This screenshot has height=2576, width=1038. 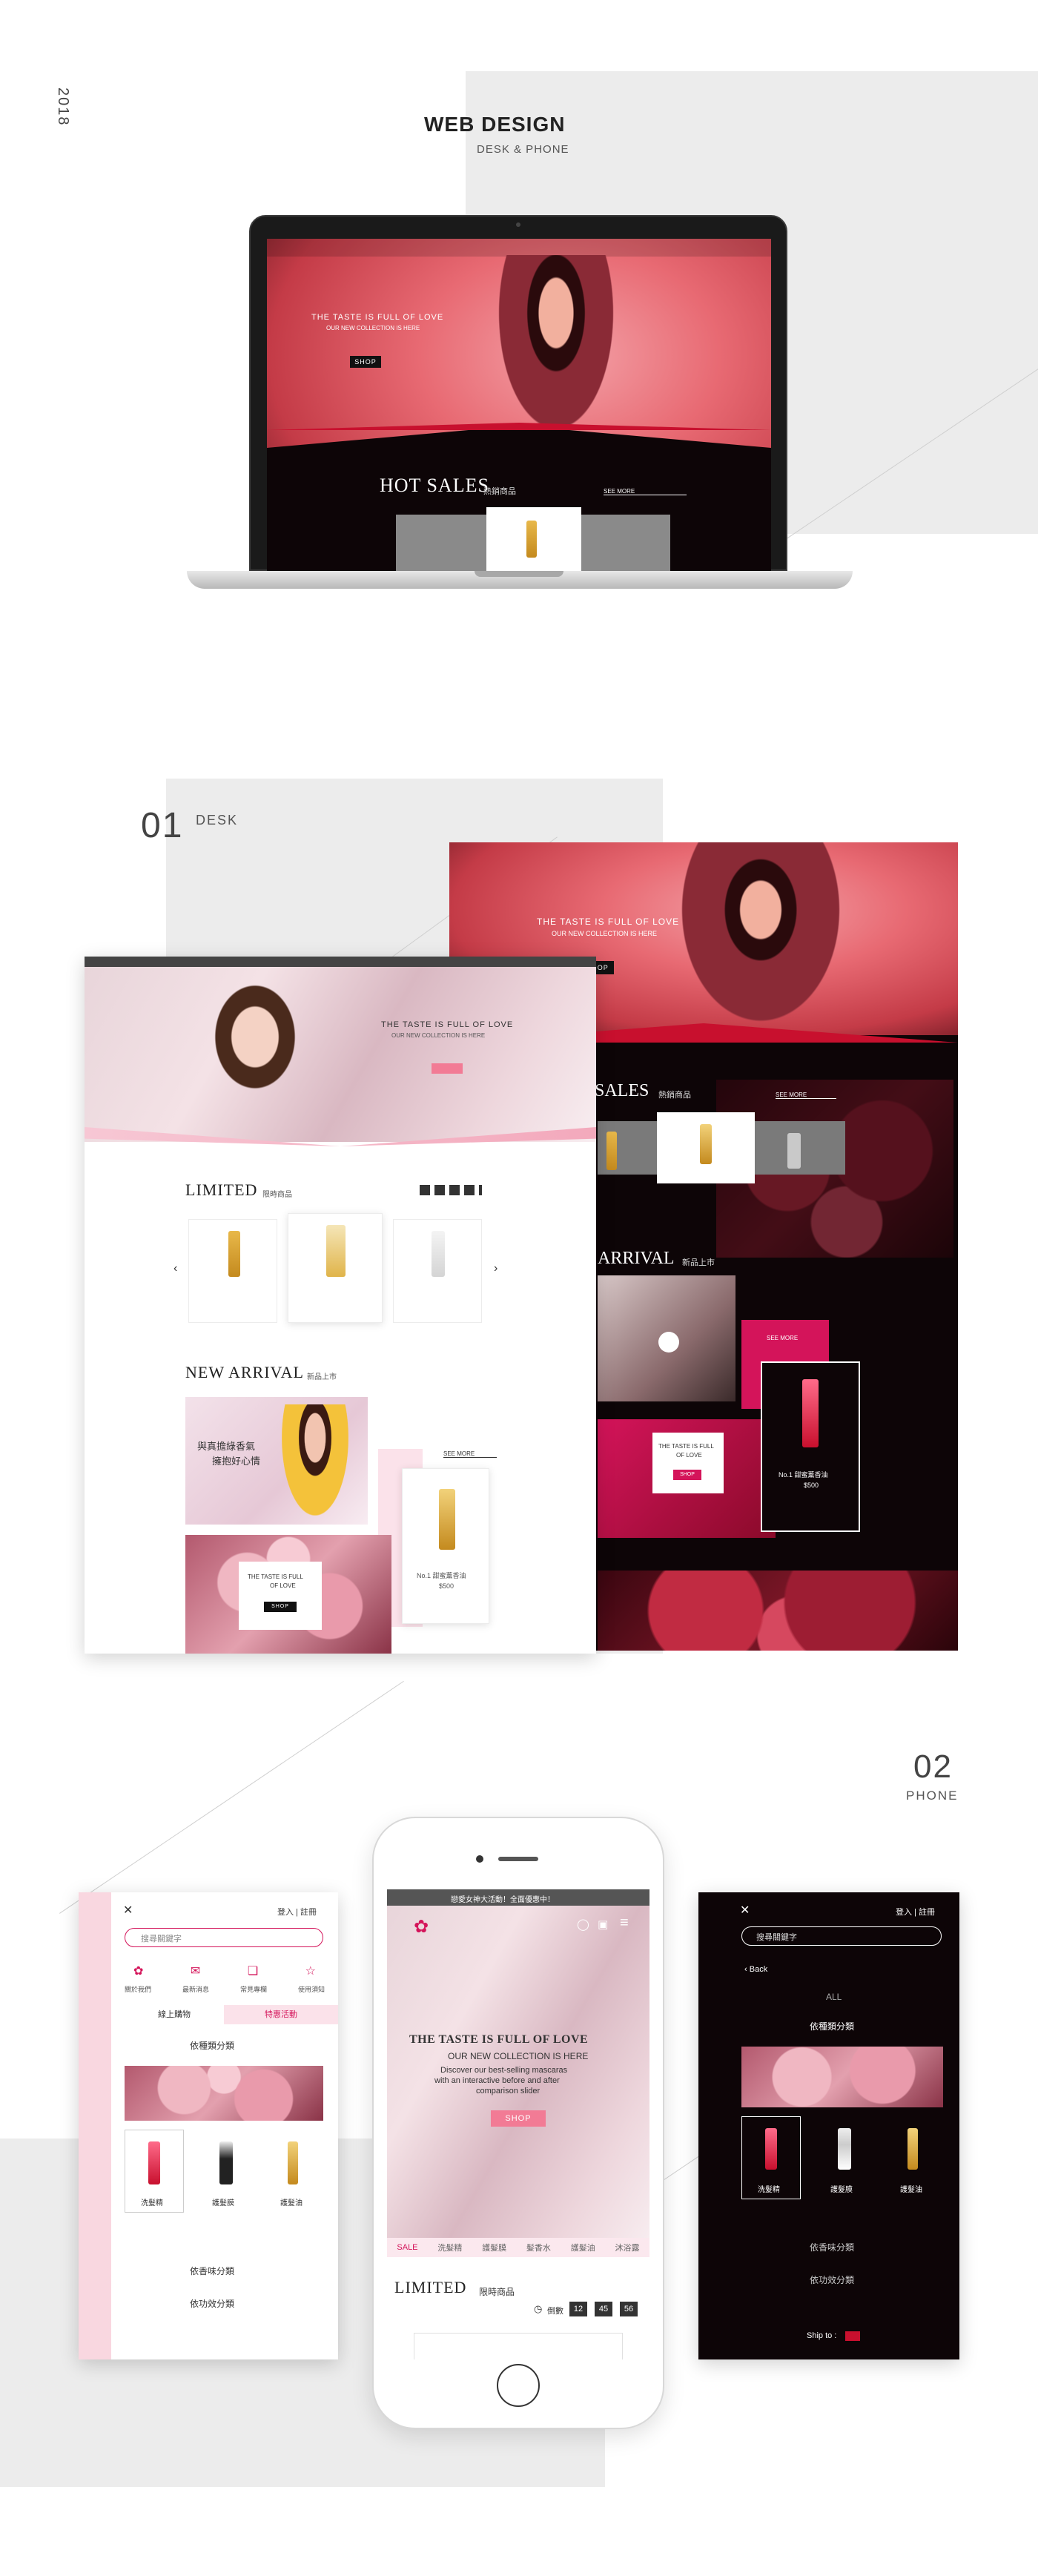 I want to click on phone-right-product-label-3: 護髮油, so click(x=911, y=2190).